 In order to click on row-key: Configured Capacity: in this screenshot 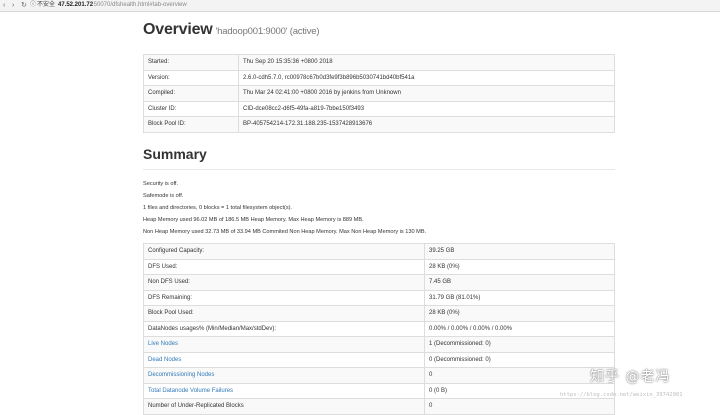, I will do `click(284, 251)`.